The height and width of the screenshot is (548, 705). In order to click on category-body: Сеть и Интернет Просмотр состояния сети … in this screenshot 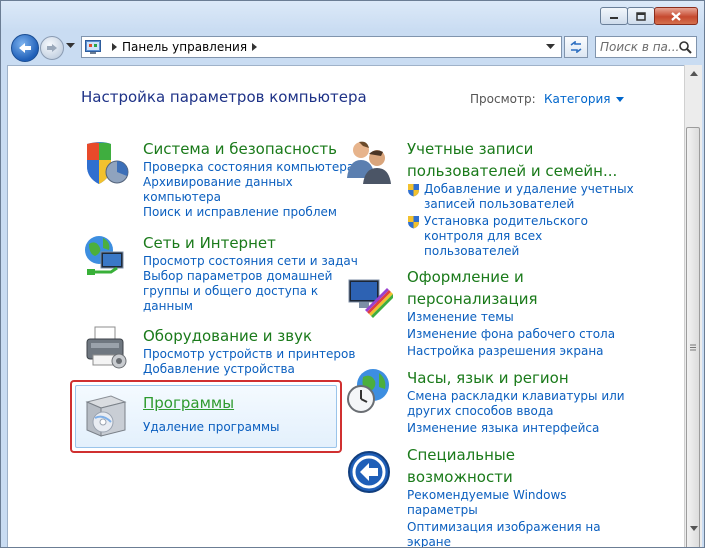, I will do `click(250, 273)`.